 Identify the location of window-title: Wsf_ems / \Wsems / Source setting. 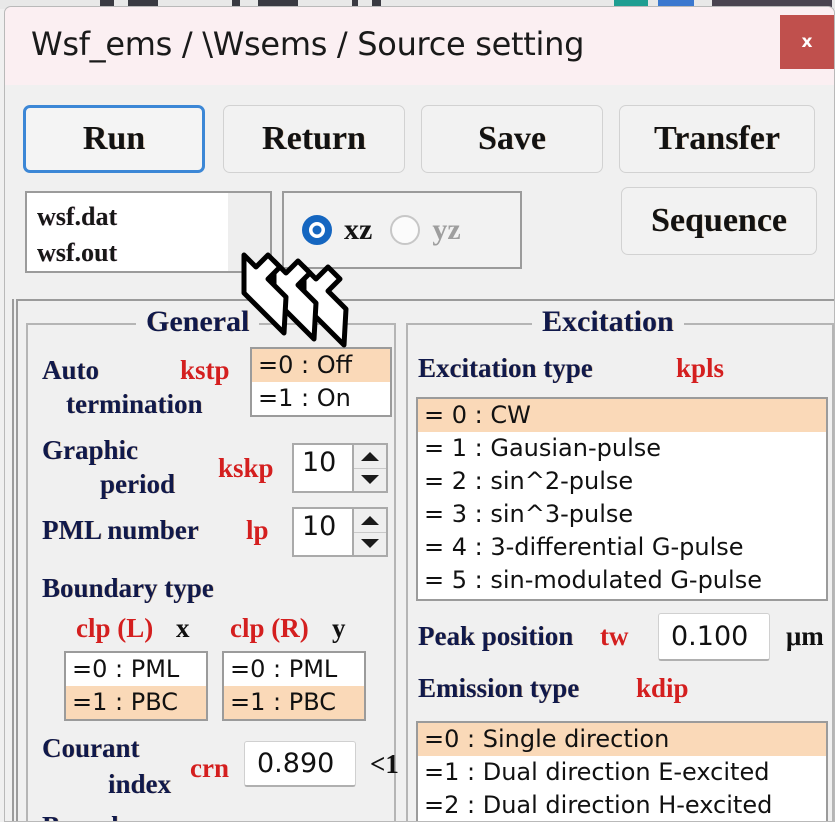
(308, 44).